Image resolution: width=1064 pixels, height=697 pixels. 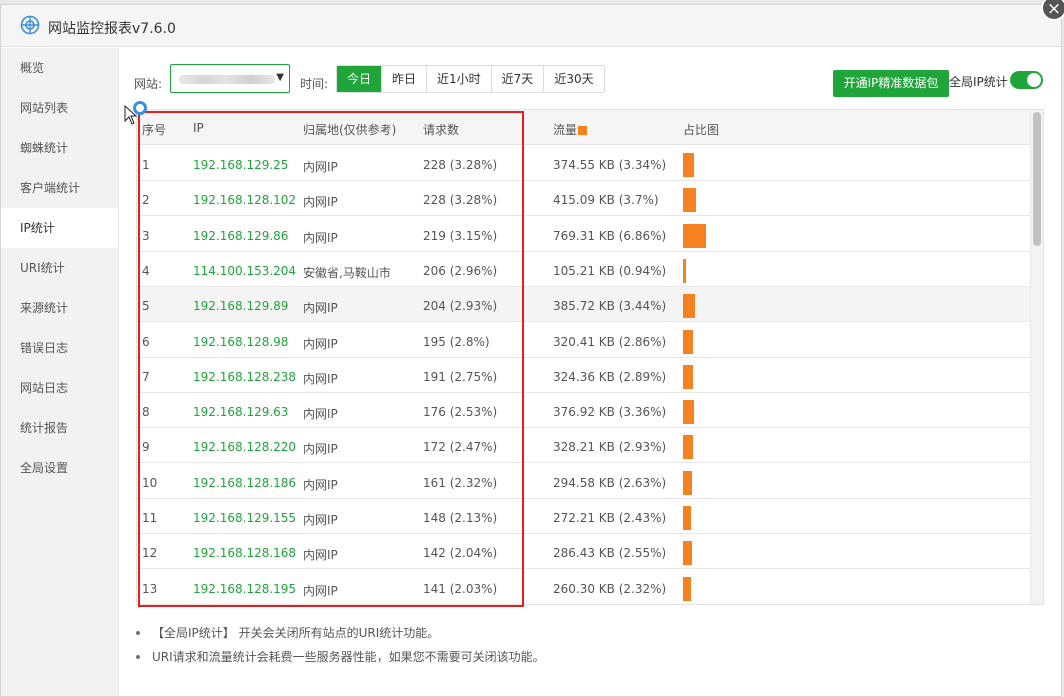 What do you see at coordinates (405, 79) in the screenshot?
I see `time-option-1: 昨日` at bounding box center [405, 79].